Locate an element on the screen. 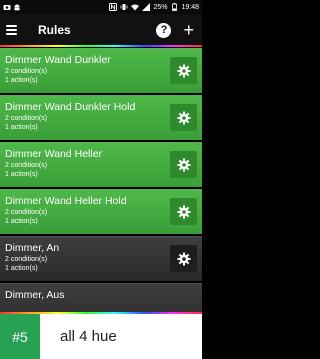 The image size is (320, 359). camera-icon is located at coordinates (7, 7).